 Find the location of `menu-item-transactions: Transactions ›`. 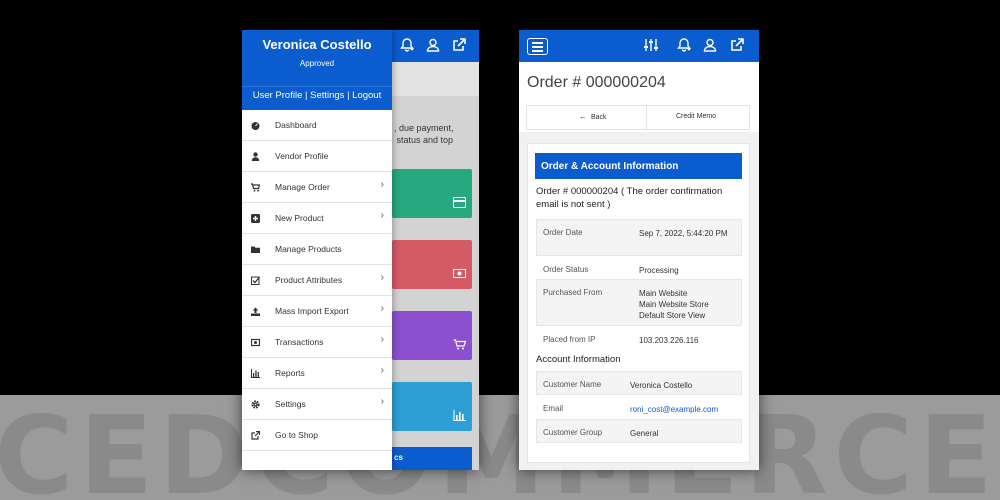

menu-item-transactions: Transactions › is located at coordinates (317, 342).